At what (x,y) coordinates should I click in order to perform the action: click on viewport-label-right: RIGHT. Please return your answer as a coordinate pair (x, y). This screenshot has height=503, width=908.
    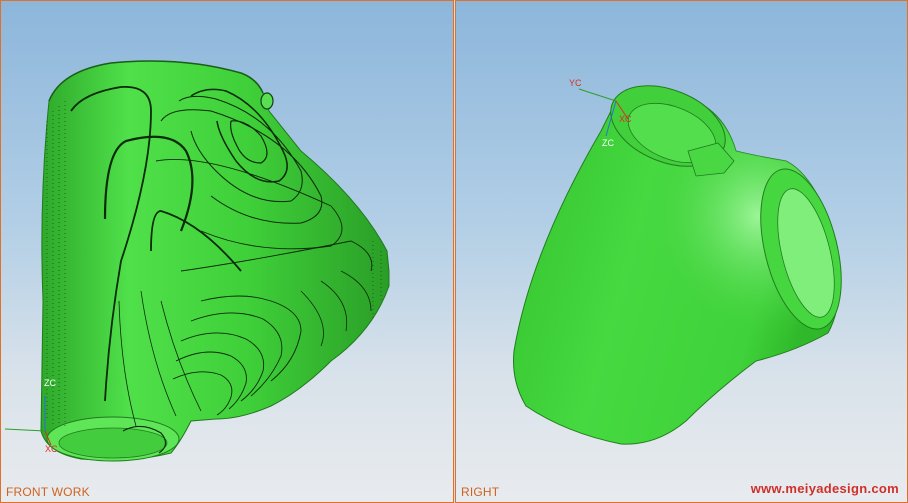
    Looking at the image, I should click on (480, 492).